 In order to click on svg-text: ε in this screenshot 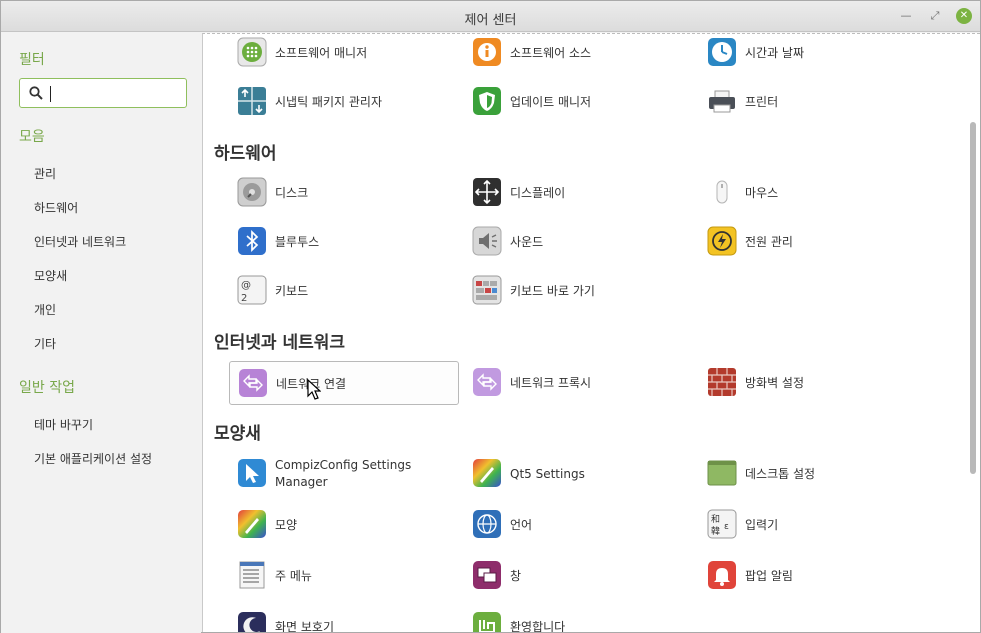, I will do `click(726, 527)`.